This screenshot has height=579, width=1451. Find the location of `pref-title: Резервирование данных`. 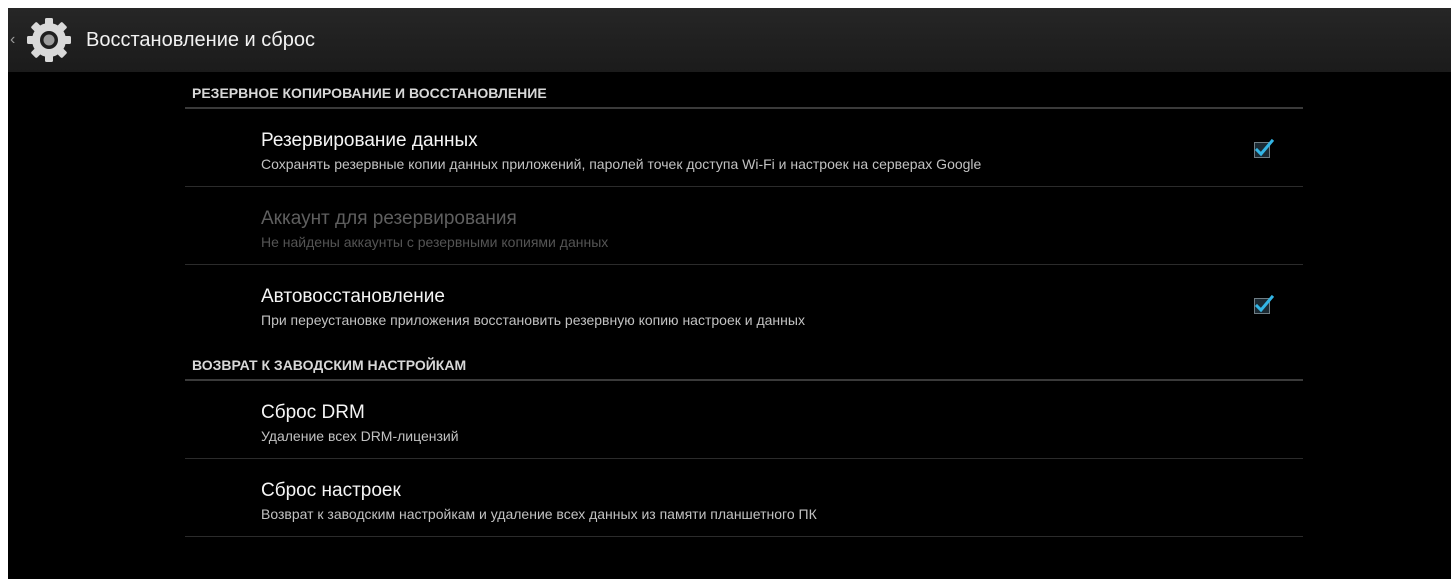

pref-title: Резервирование данных is located at coordinates (369, 140).